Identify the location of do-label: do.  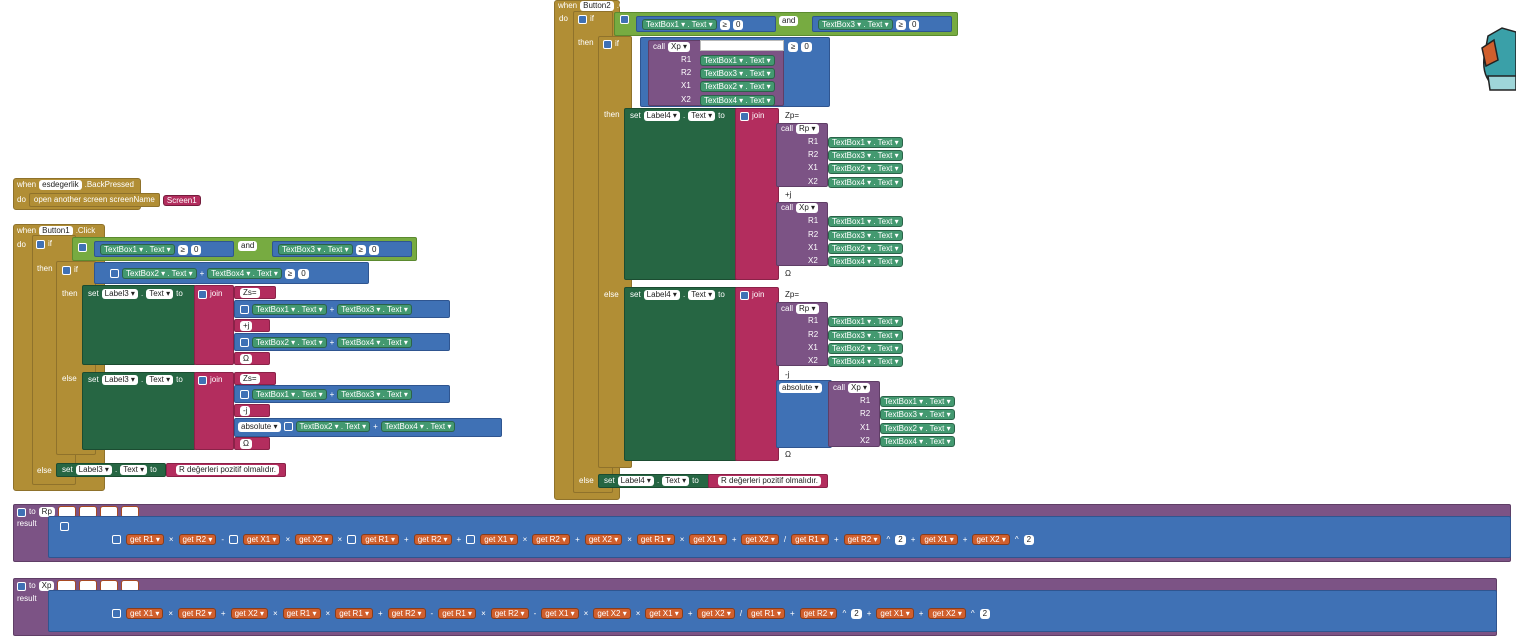
(21, 199).